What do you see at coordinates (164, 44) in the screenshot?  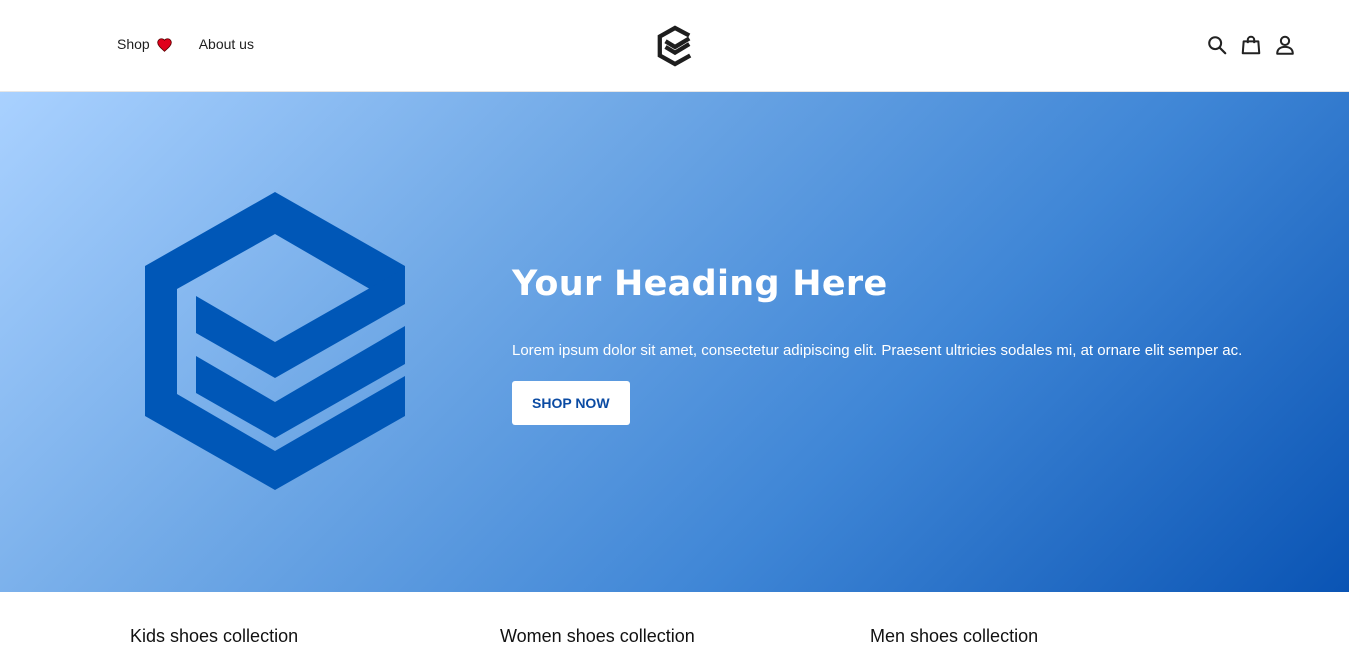 I see `heart-icon` at bounding box center [164, 44].